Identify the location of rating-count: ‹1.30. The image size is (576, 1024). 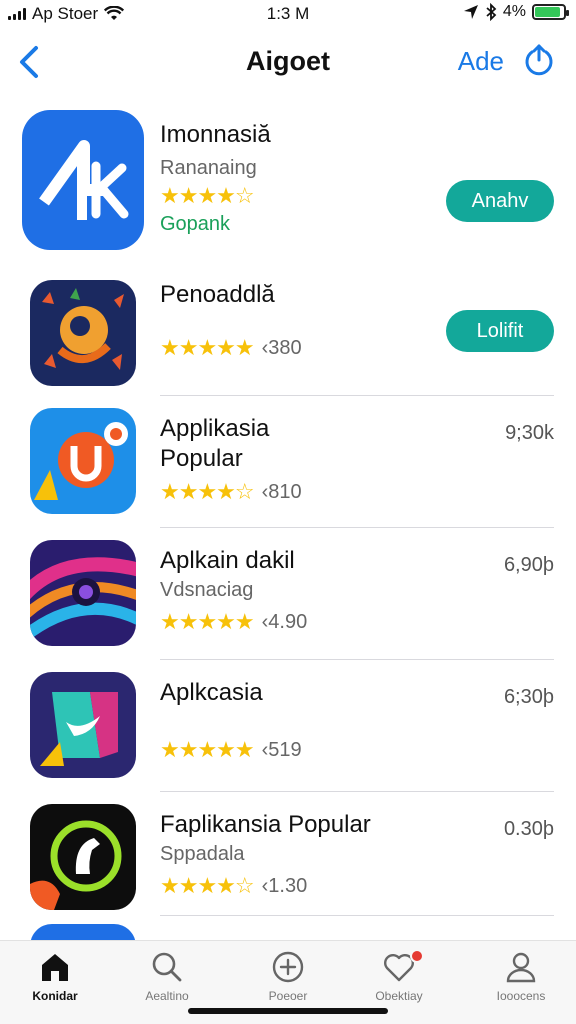
(284, 886).